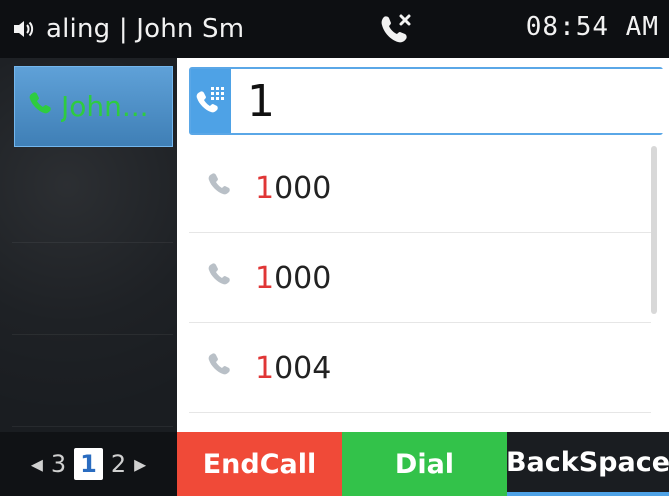 This screenshot has height=496, width=669. What do you see at coordinates (587, 464) in the screenshot?
I see `backspace-button: BackSpace` at bounding box center [587, 464].